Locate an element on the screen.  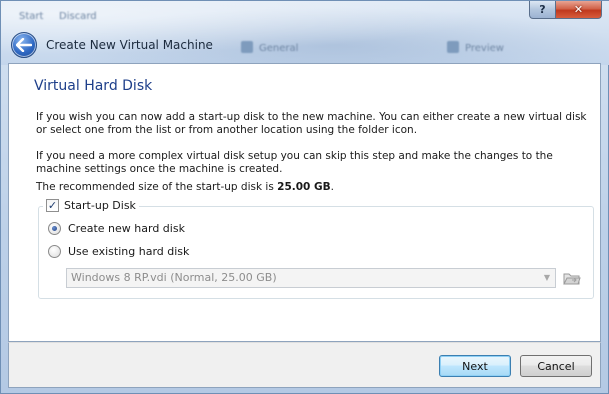
caption-buttons: ? ✕ is located at coordinates (565, 10).